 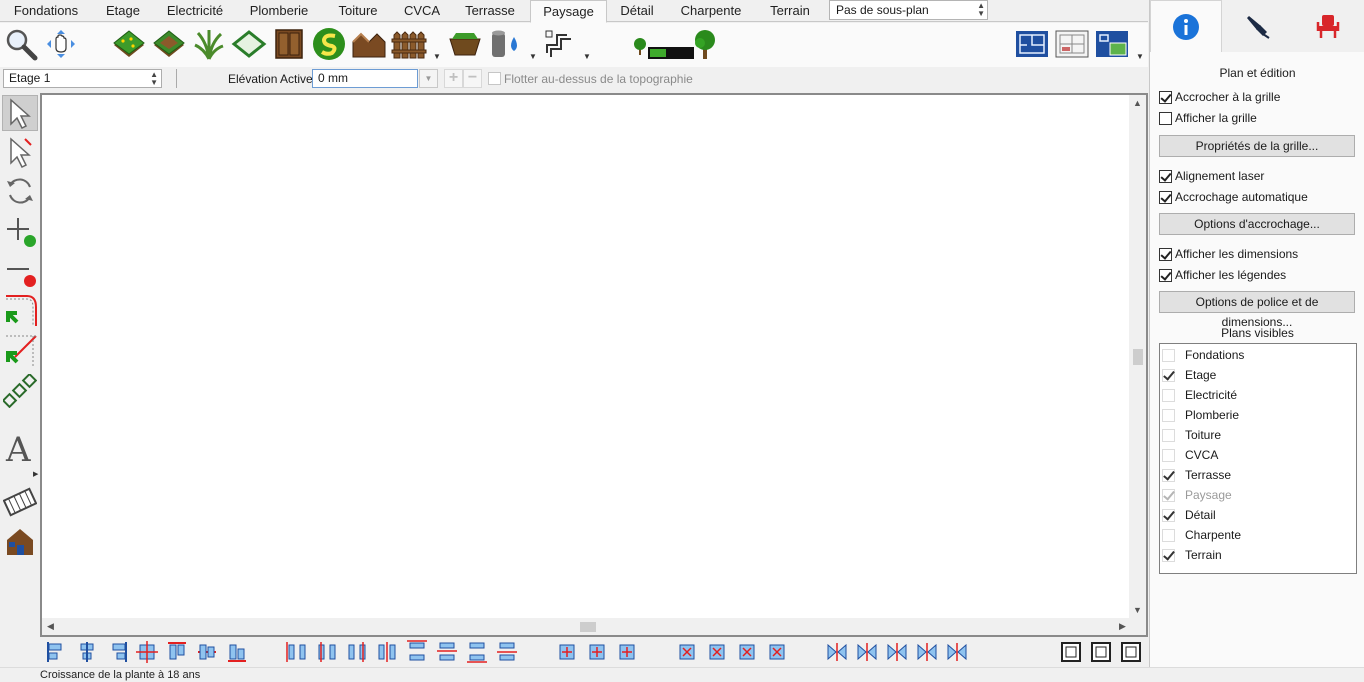 What do you see at coordinates (417, 652) in the screenshot?
I see `distribute-top-icon` at bounding box center [417, 652].